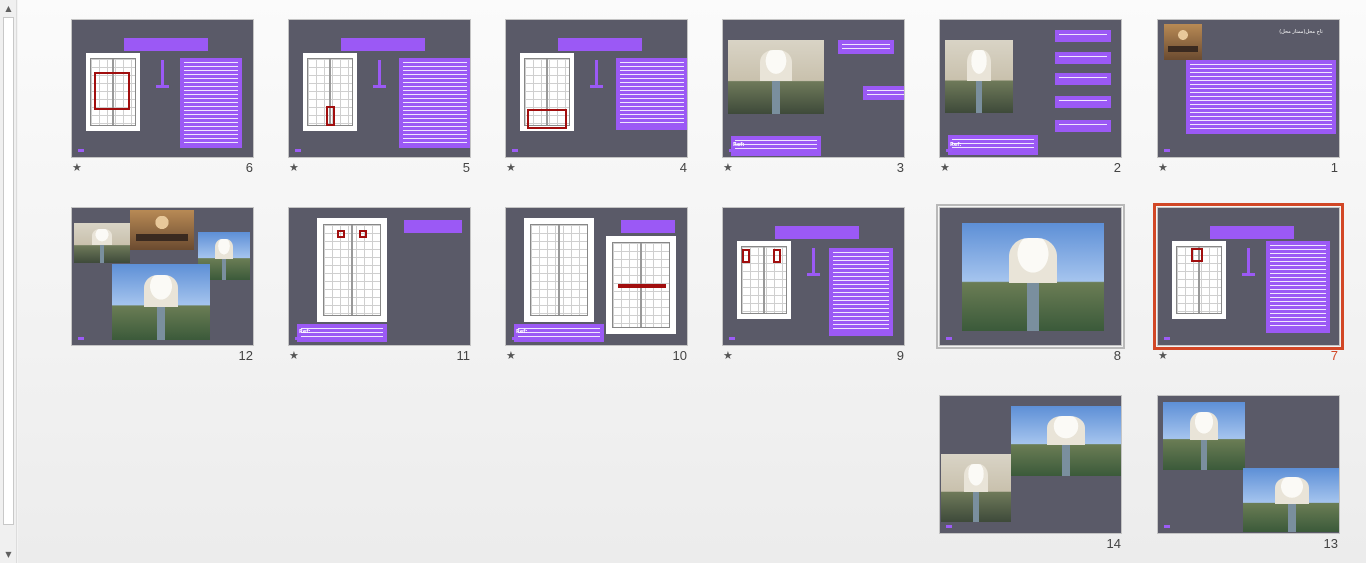 Image resolution: width=1366 pixels, height=563 pixels. I want to click on slide-number: 11, so click(463, 355).